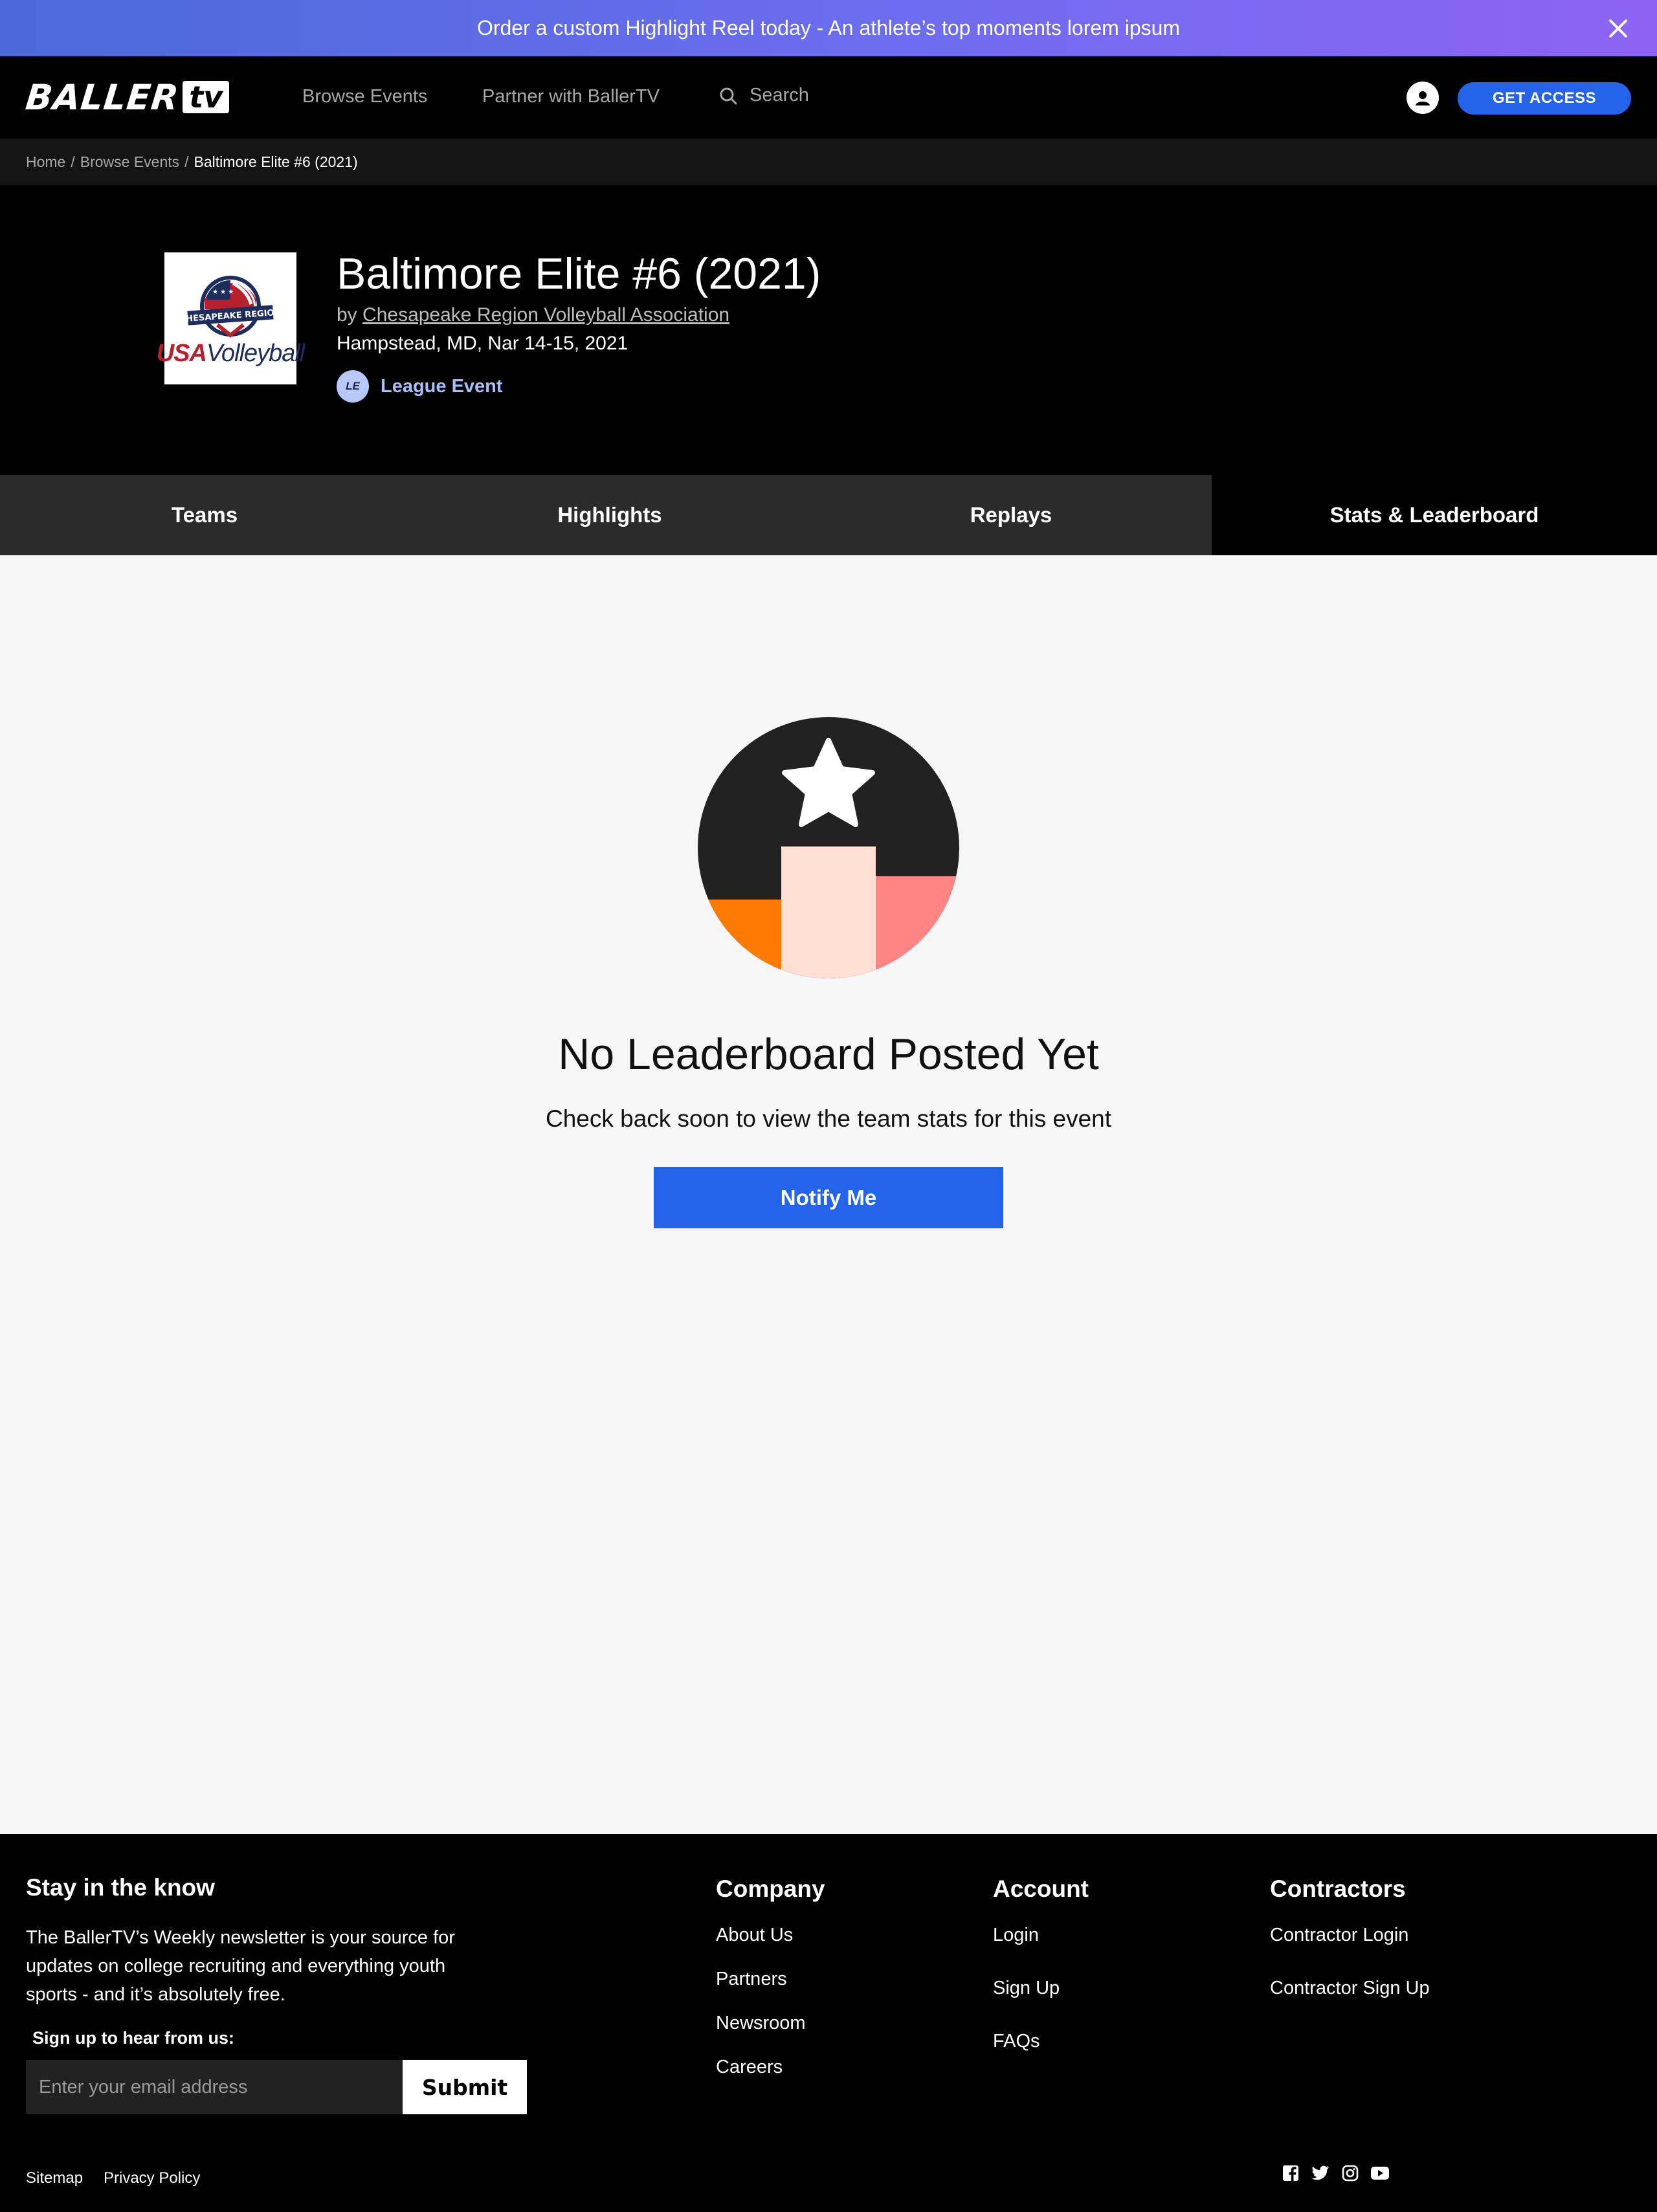  I want to click on ballertv-logo: BALLER tv, so click(126, 97).